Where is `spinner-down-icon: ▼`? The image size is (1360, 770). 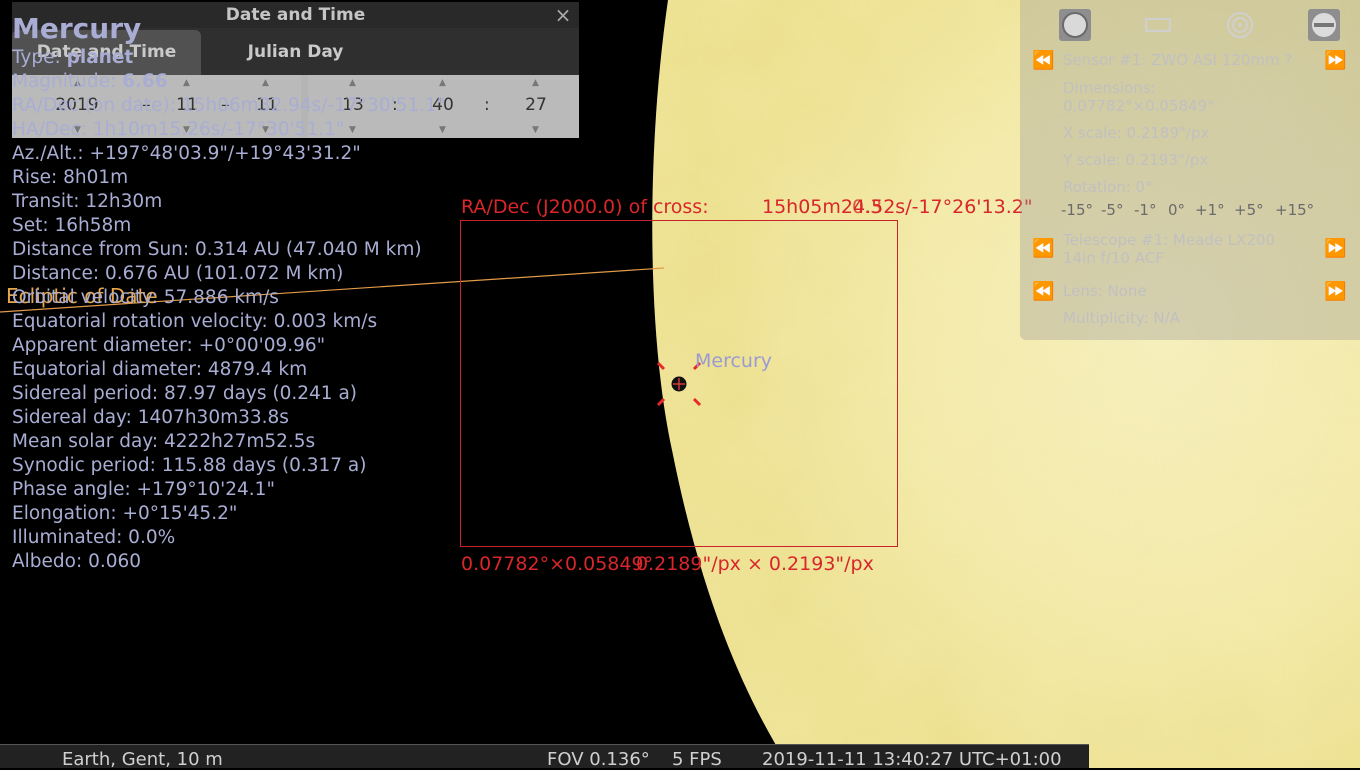
spinner-down-icon: ▼ is located at coordinates (535, 130).